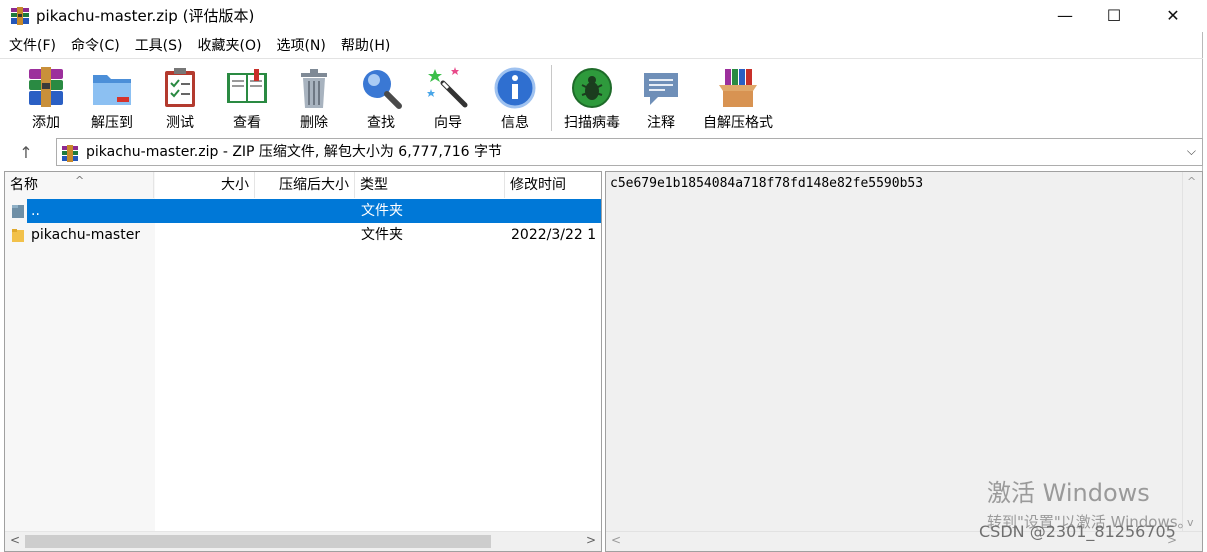 The width and height of the screenshot is (1207, 552). I want to click on up-one-level-button: ↑, so click(26, 152).